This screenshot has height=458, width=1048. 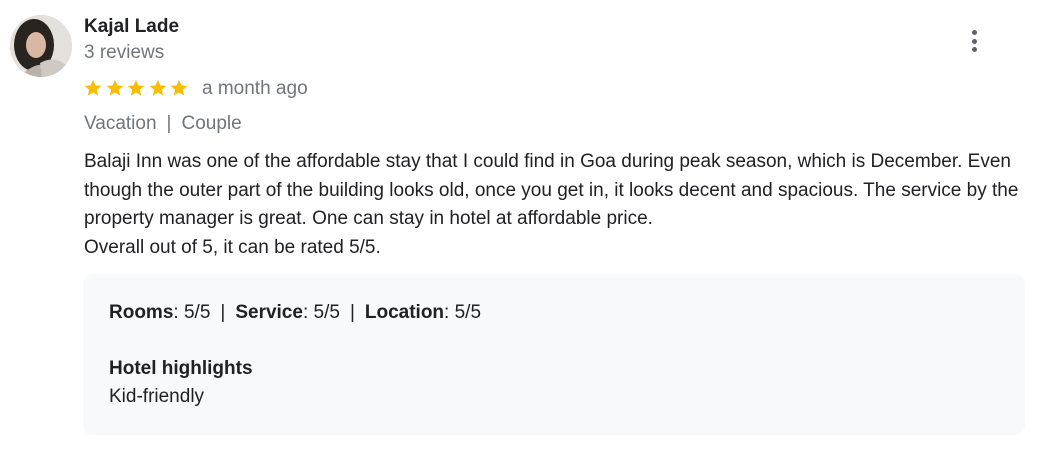 I want to click on star-rating, so click(x=137, y=88).